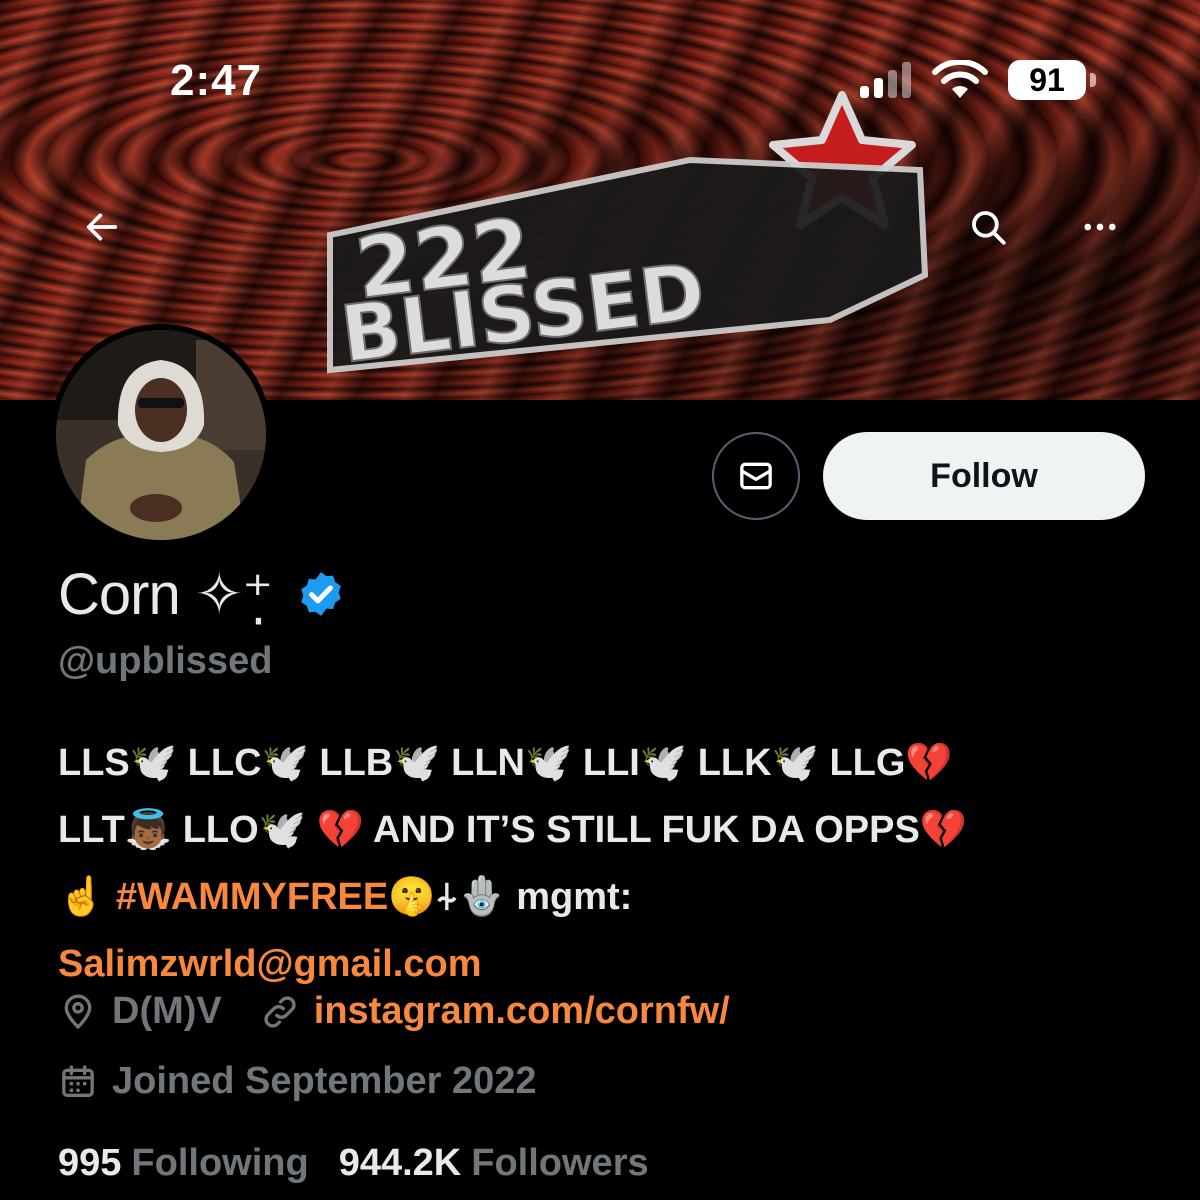 This screenshot has height=1200, width=1200. I want to click on cellular-signal-icon, so click(887, 80).